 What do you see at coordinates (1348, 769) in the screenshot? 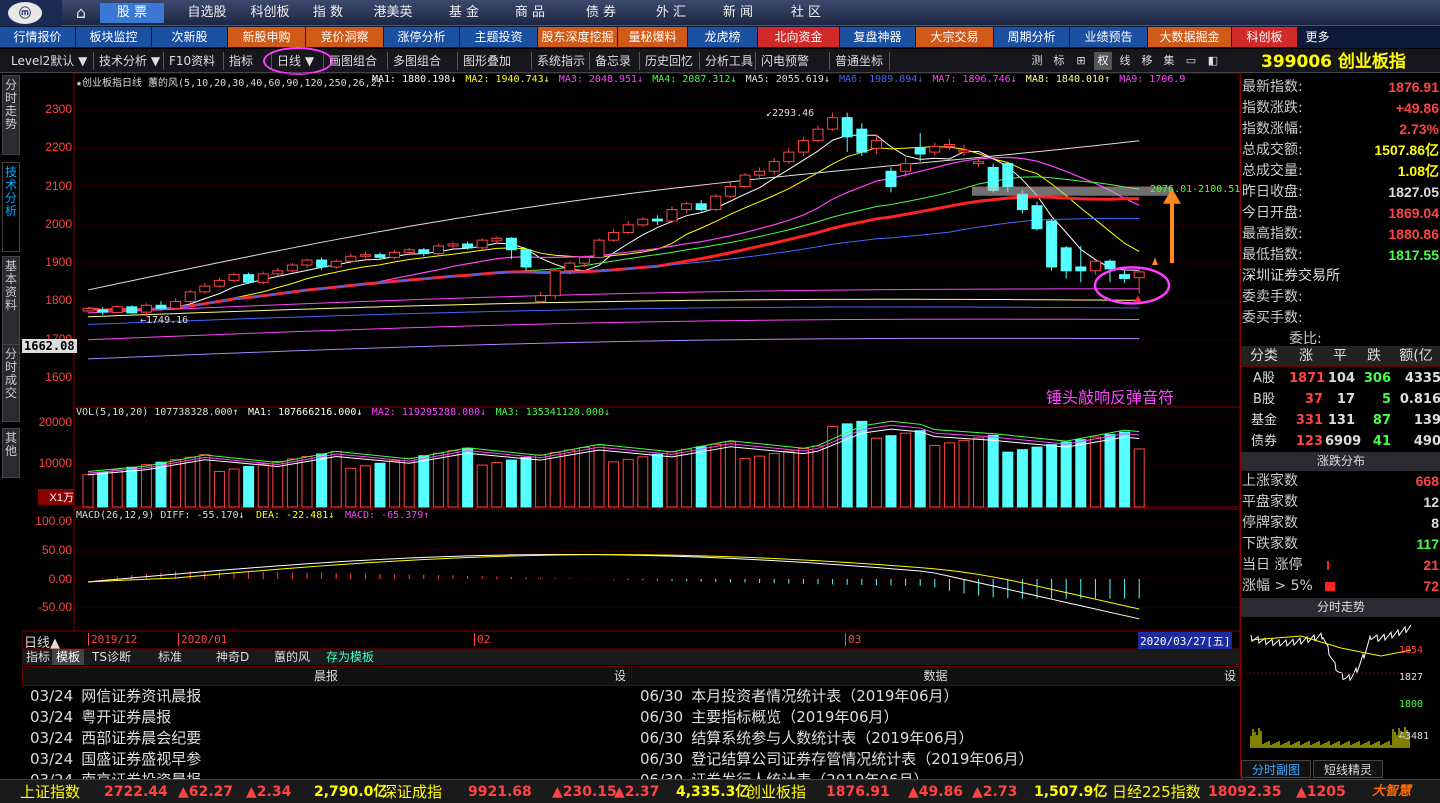
I see `mini-tab-1: 短线精灵` at bounding box center [1348, 769].